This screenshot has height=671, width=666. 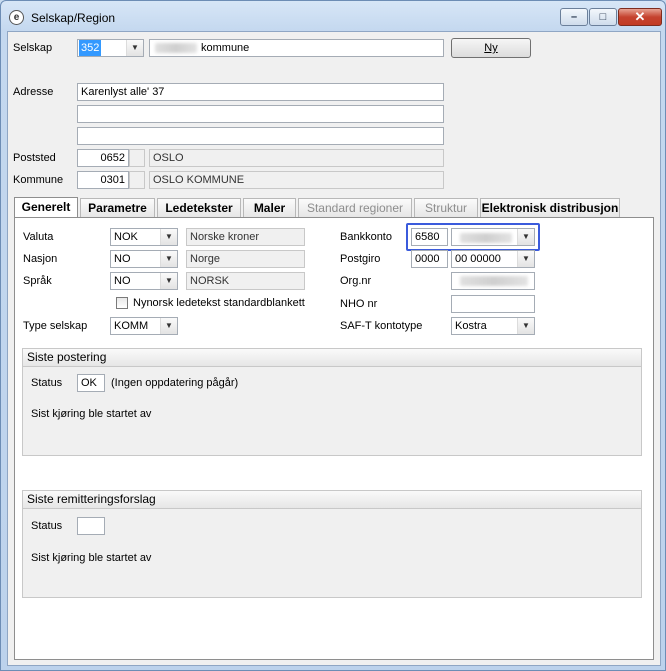 I want to click on kommune-lookup-button, so click(x=137, y=180).